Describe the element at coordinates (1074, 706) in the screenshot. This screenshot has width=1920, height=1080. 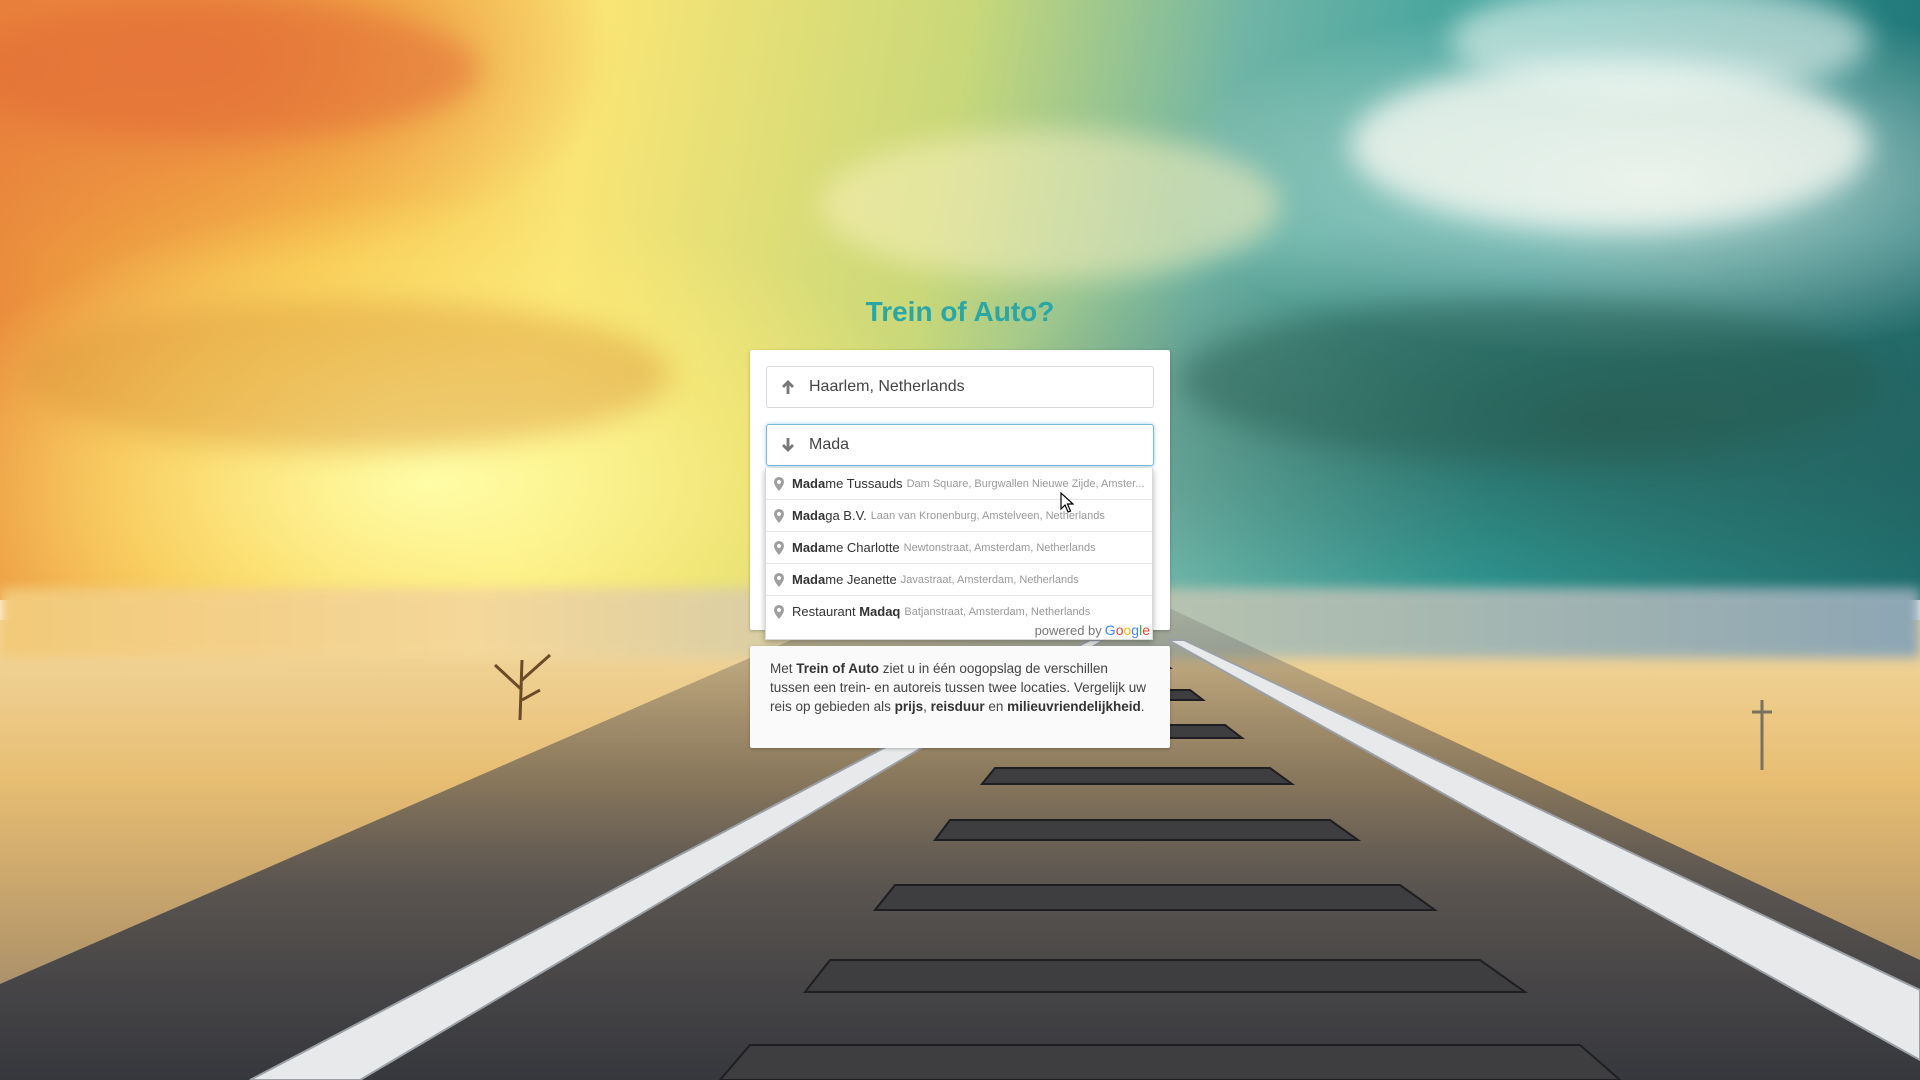
I see `keyword-eco: milieuvriendelijkheid` at that location.